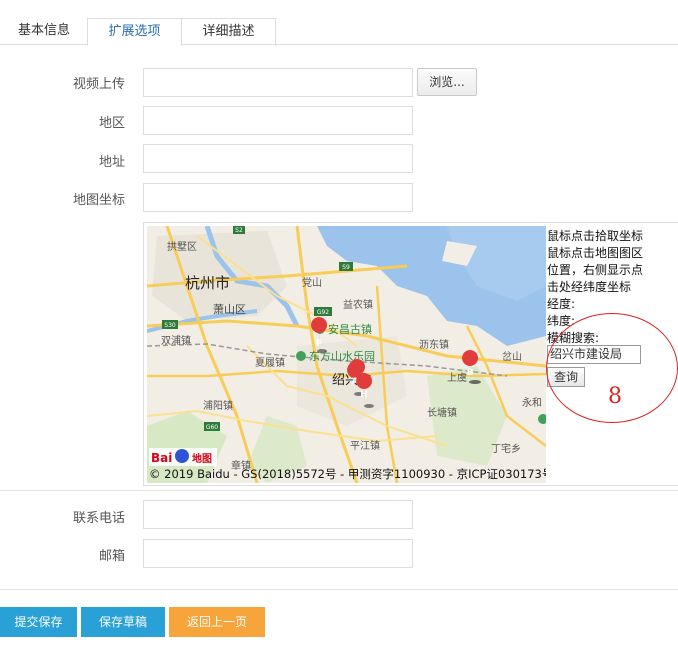 The image size is (678, 654). Describe the element at coordinates (123, 622) in the screenshot. I see `save-draft-button: 保存草稿` at that location.